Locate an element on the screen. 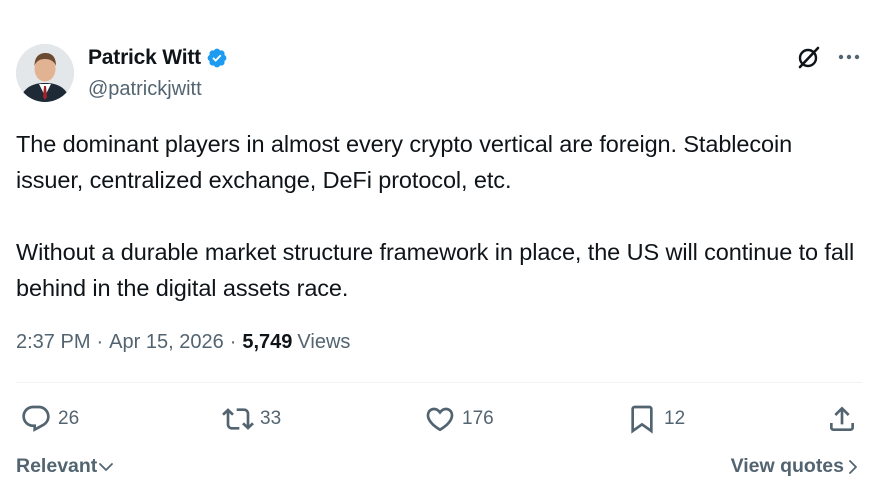 The image size is (878, 490). share-button is located at coordinates (842, 419).